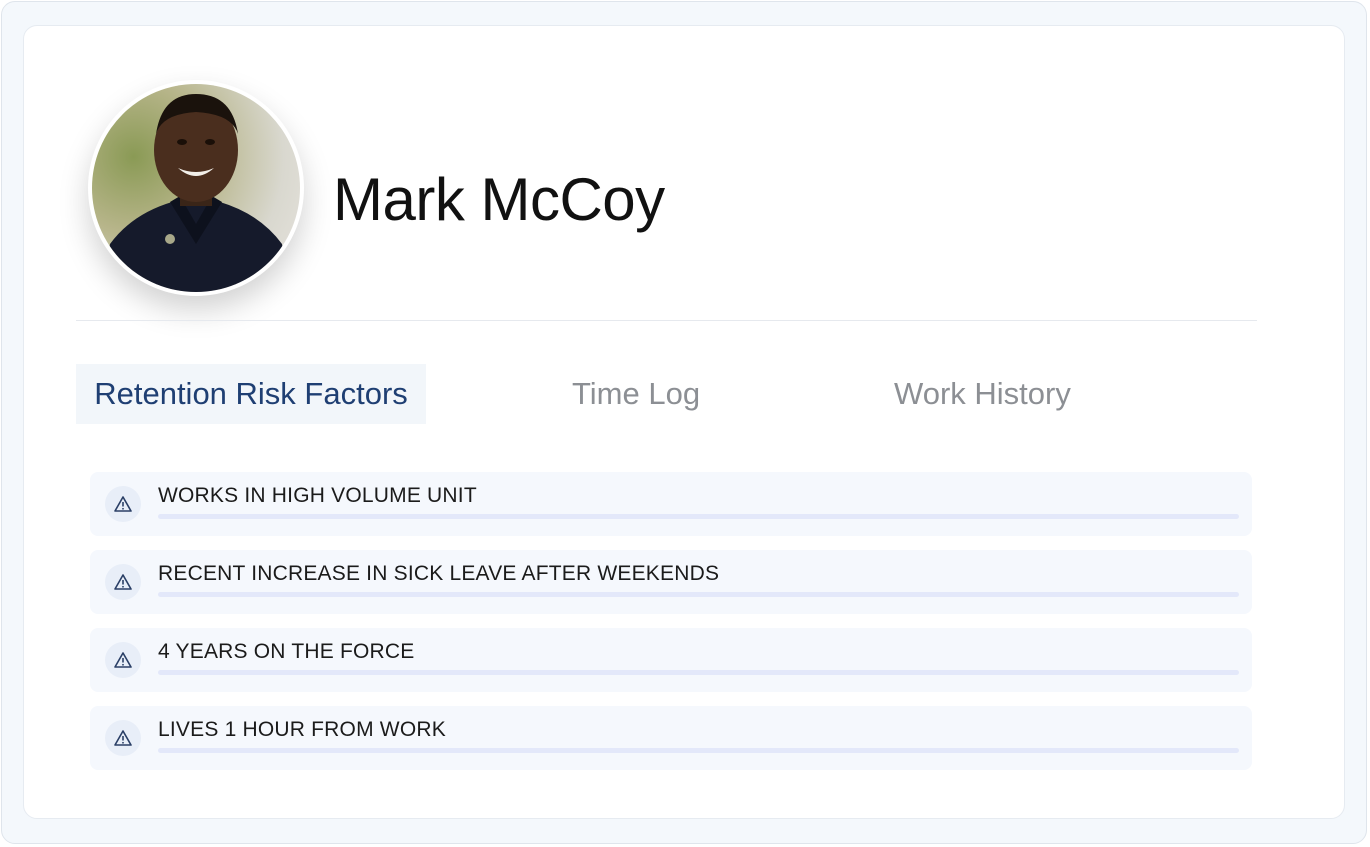  I want to click on tab-time-log: Time Log, so click(636, 394).